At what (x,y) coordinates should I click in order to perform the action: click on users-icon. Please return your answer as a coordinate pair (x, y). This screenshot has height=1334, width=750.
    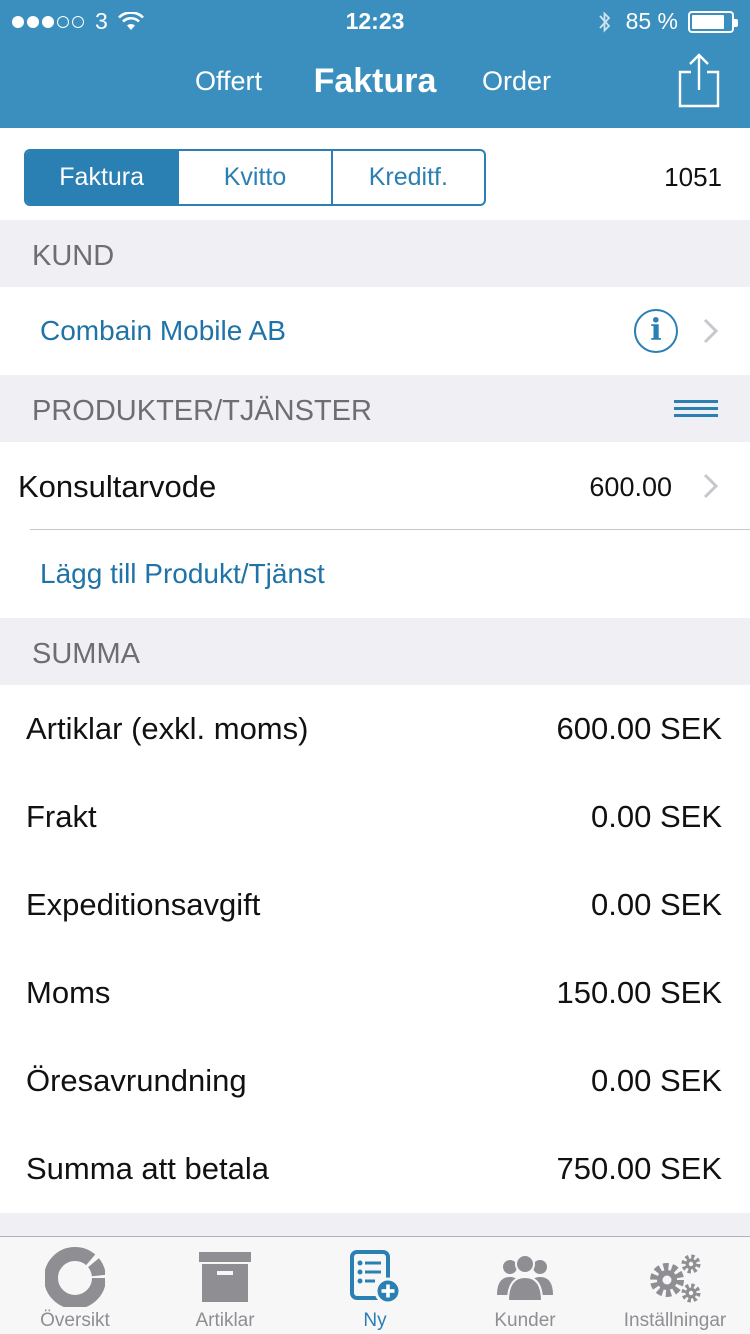
    Looking at the image, I should click on (525, 1278).